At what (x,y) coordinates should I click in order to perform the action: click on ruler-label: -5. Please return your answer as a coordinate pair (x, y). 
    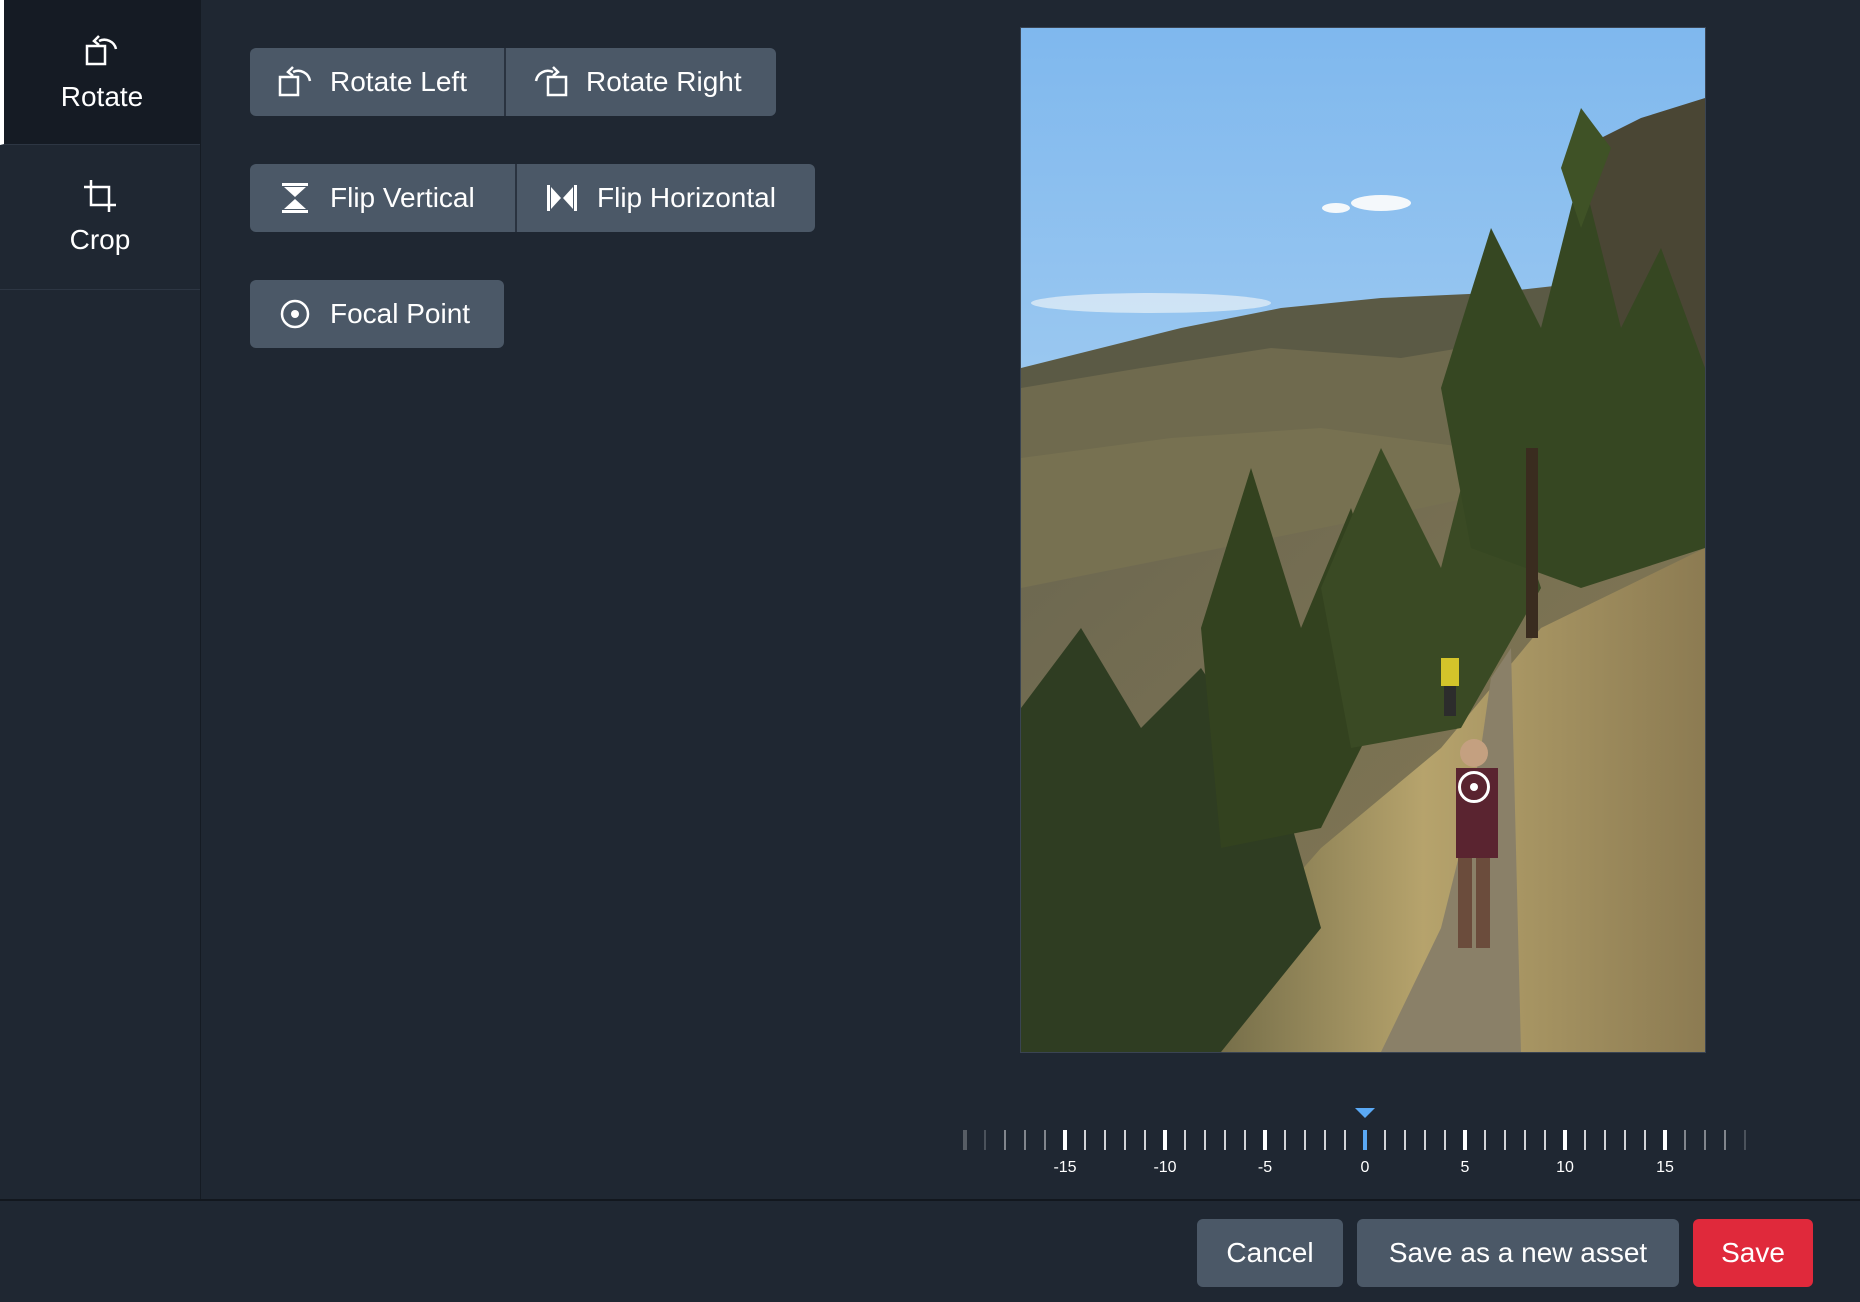
    Looking at the image, I should click on (1265, 1167).